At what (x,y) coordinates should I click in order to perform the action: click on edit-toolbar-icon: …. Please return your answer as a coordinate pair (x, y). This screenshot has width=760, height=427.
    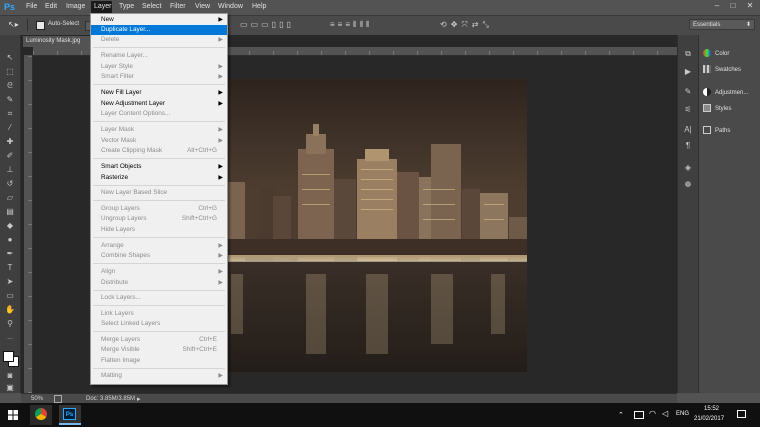
    Looking at the image, I should click on (10, 338).